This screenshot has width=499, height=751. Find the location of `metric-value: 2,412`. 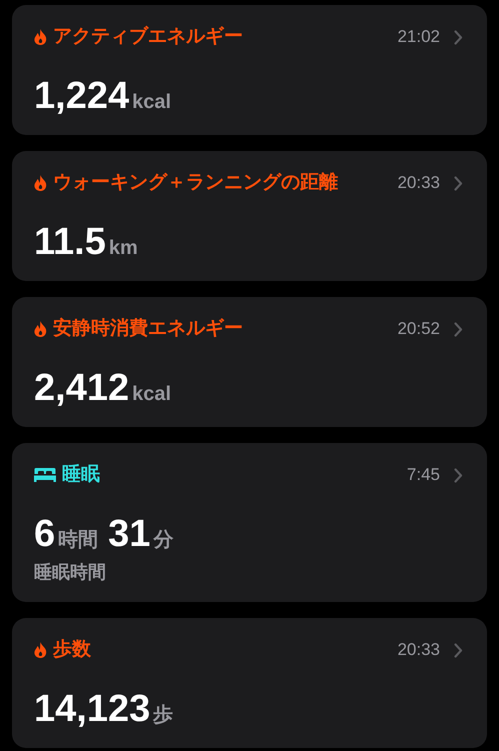

metric-value: 2,412 is located at coordinates (82, 388).